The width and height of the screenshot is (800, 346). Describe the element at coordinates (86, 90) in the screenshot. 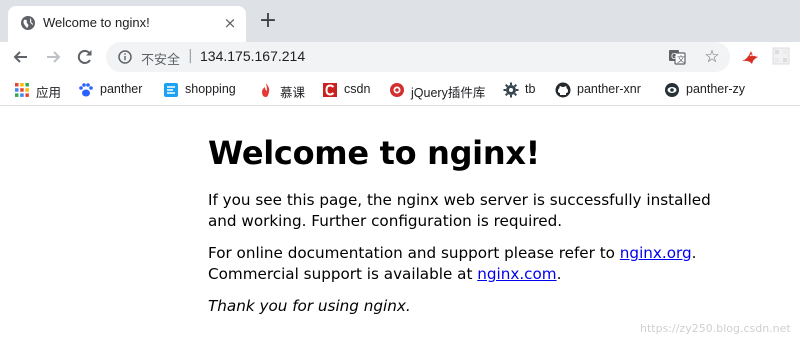

I see `paw-icon` at that location.